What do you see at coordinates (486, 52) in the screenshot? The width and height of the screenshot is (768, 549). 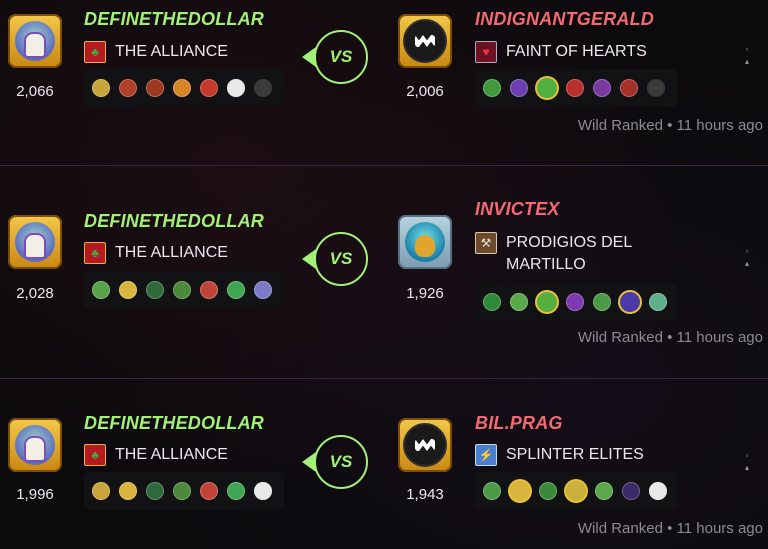 I see `guild-banner-icon: ♥` at bounding box center [486, 52].